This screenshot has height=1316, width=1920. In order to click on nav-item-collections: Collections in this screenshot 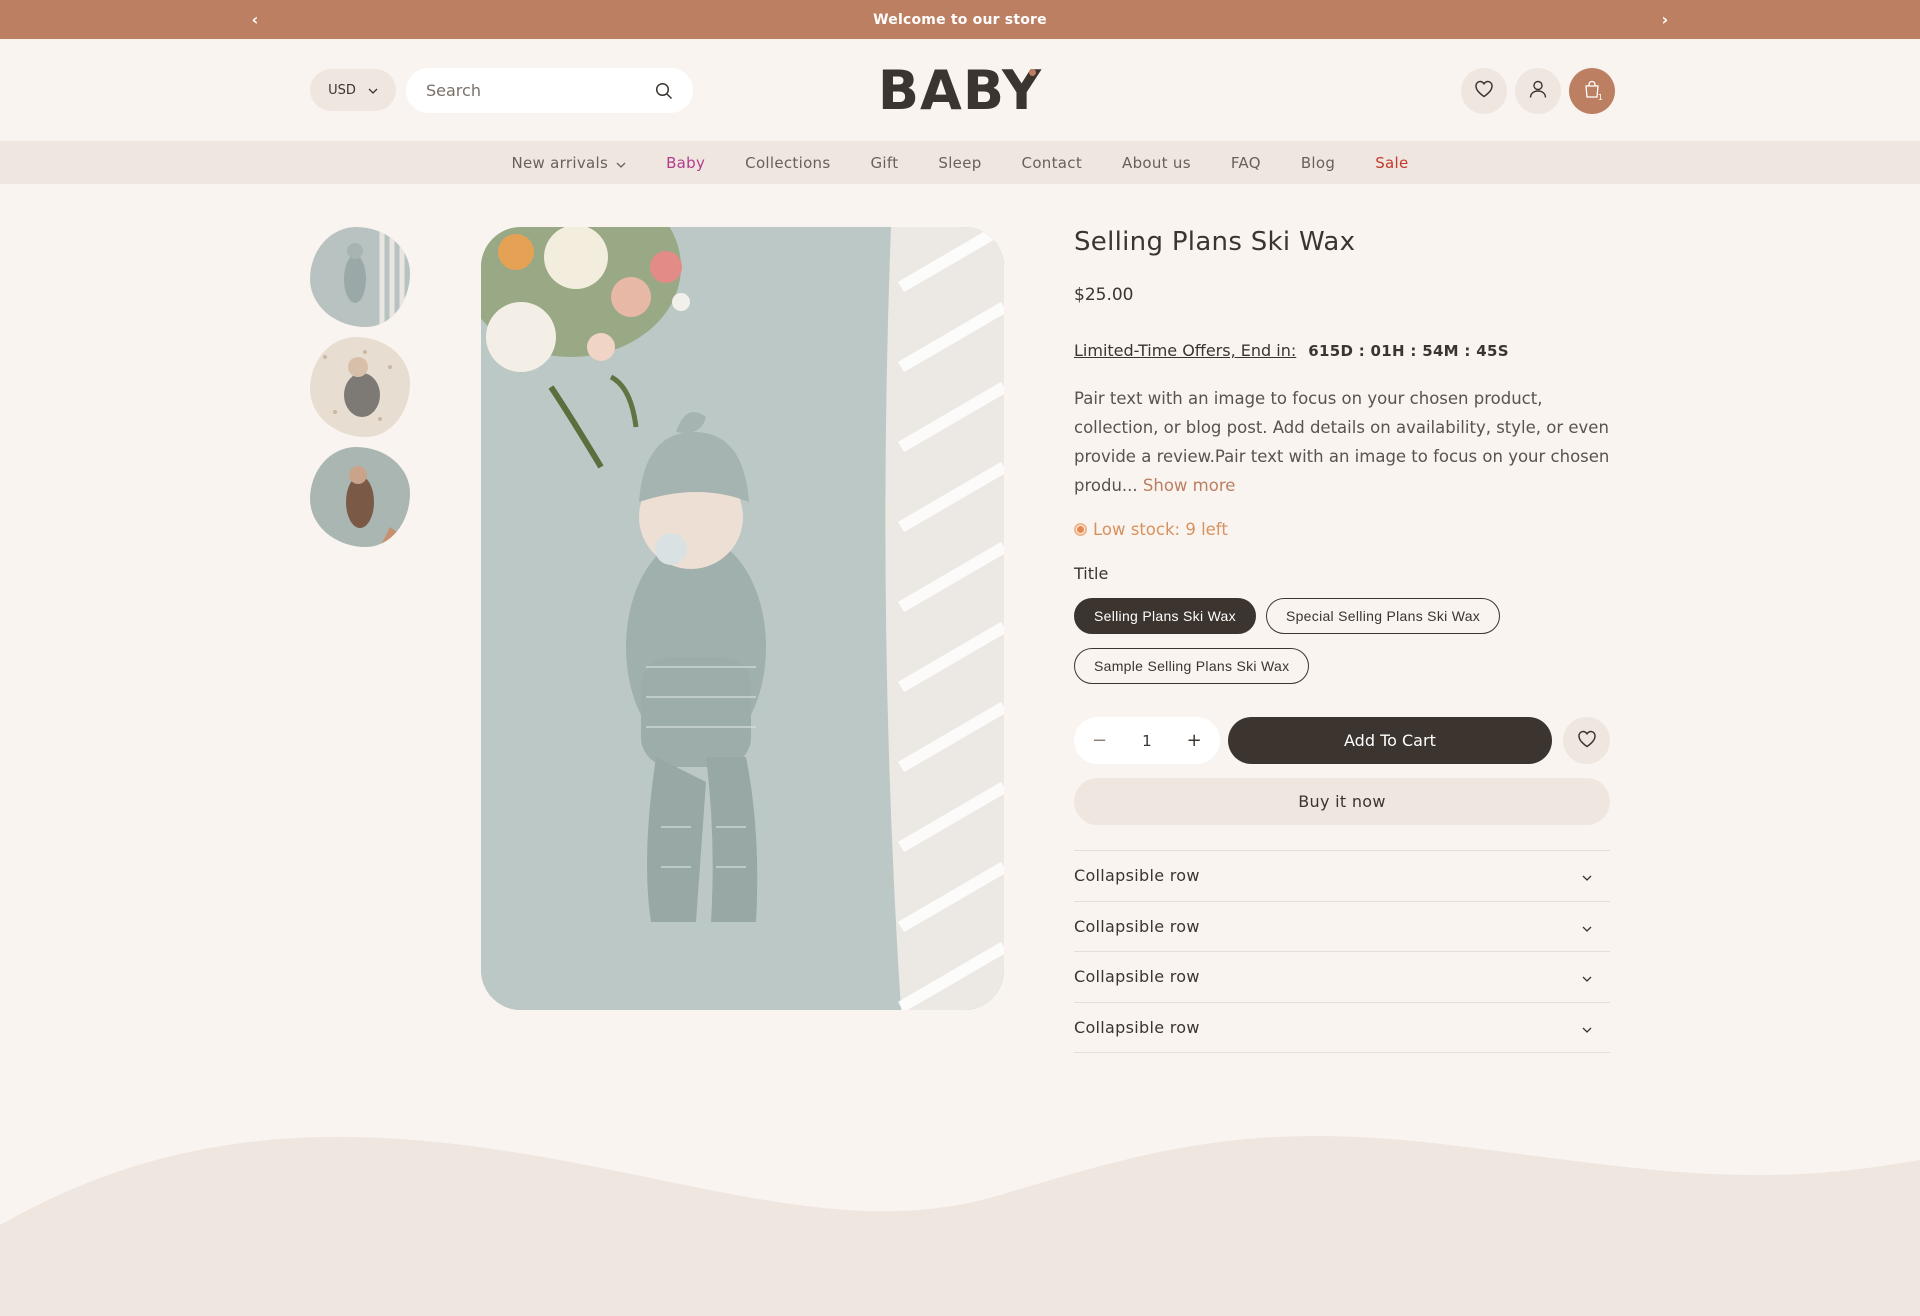, I will do `click(787, 163)`.